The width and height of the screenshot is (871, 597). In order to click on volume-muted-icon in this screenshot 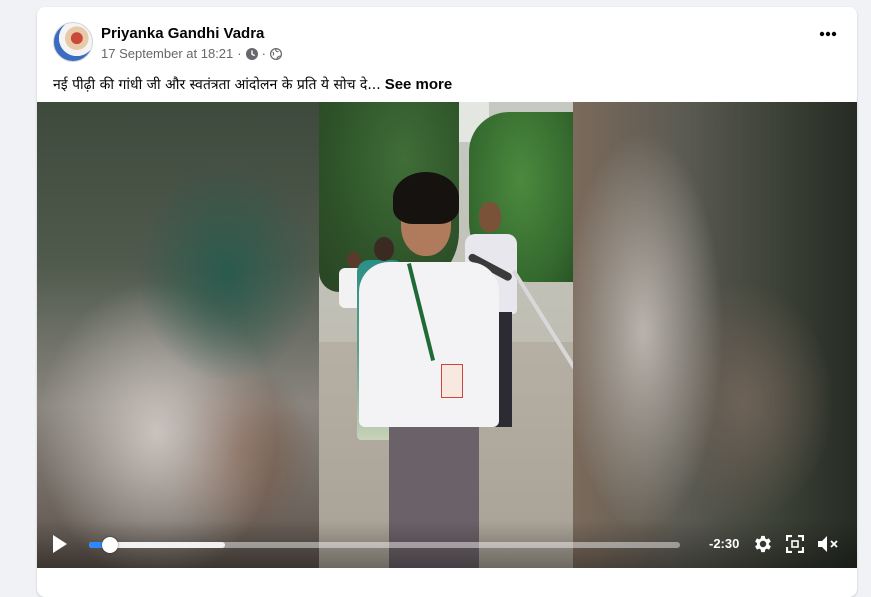, I will do `click(828, 544)`.